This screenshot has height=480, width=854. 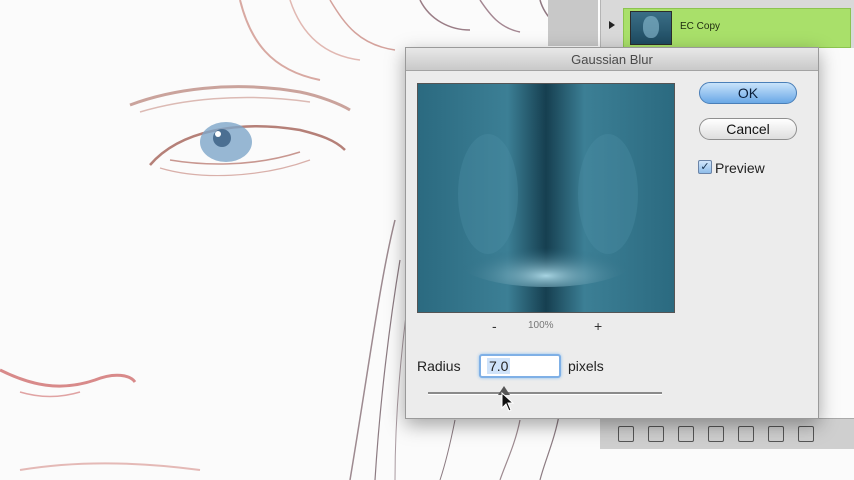 What do you see at coordinates (494, 326) in the screenshot?
I see `zoom-out-button: -` at bounding box center [494, 326].